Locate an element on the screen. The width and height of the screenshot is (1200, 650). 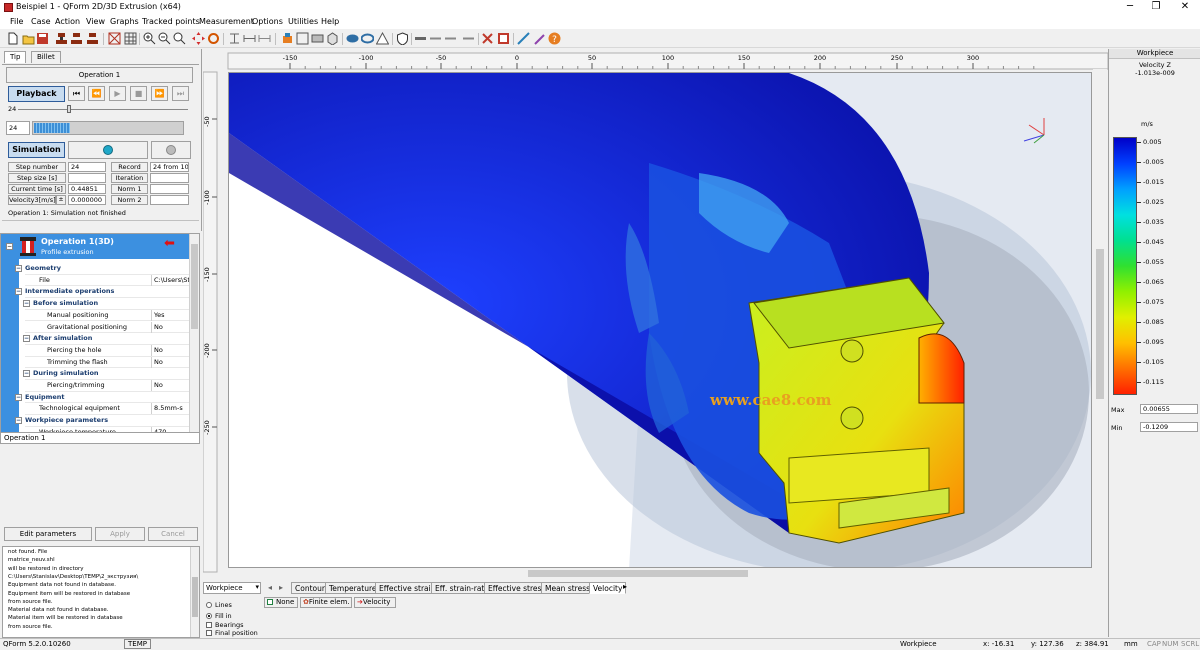
tree-section: Geometry − is located at coordinates (102, 269).